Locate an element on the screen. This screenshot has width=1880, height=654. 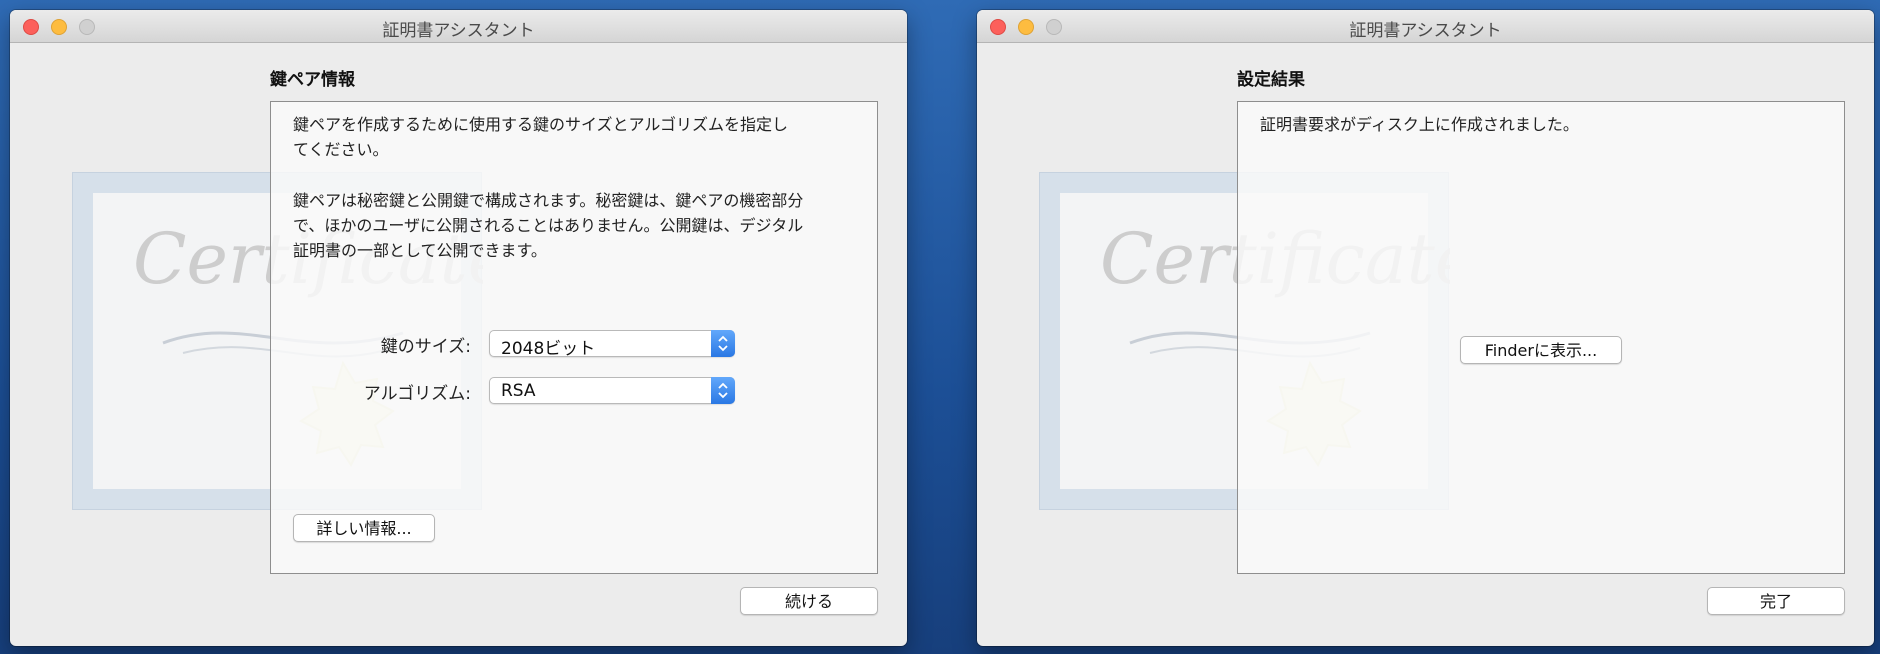
algorithm-value: RSA is located at coordinates (518, 391).